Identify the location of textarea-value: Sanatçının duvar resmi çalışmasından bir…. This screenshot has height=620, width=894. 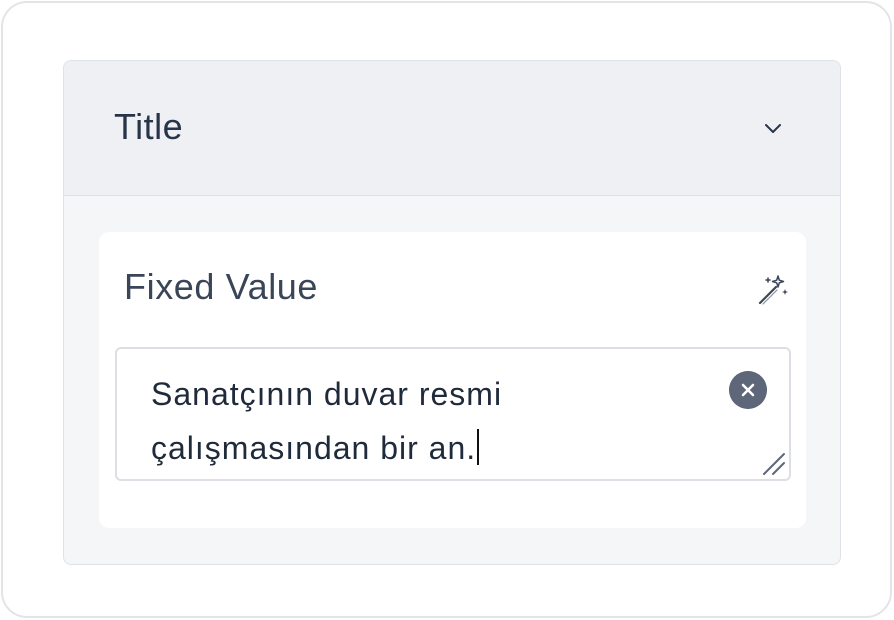
(431, 421).